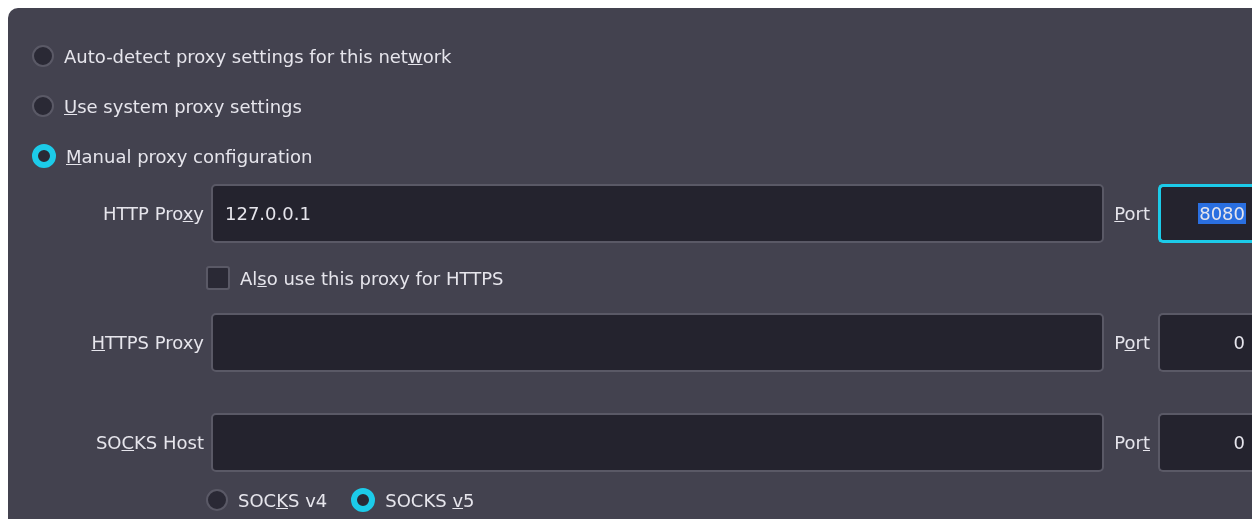 The height and width of the screenshot is (519, 1252). I want to click on radio-label: Manual proxy configuration, so click(189, 156).